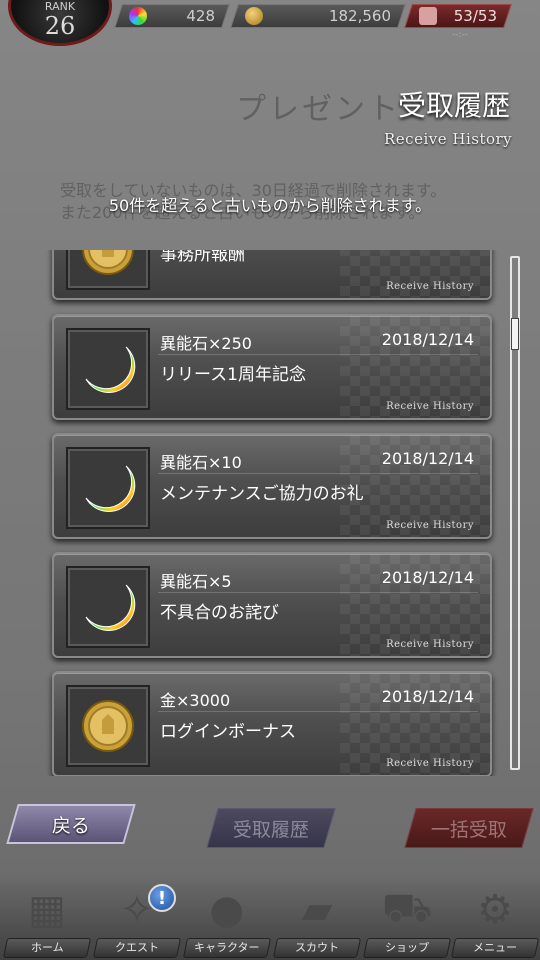  What do you see at coordinates (454, 105) in the screenshot?
I see `page-title: 受取履歴` at bounding box center [454, 105].